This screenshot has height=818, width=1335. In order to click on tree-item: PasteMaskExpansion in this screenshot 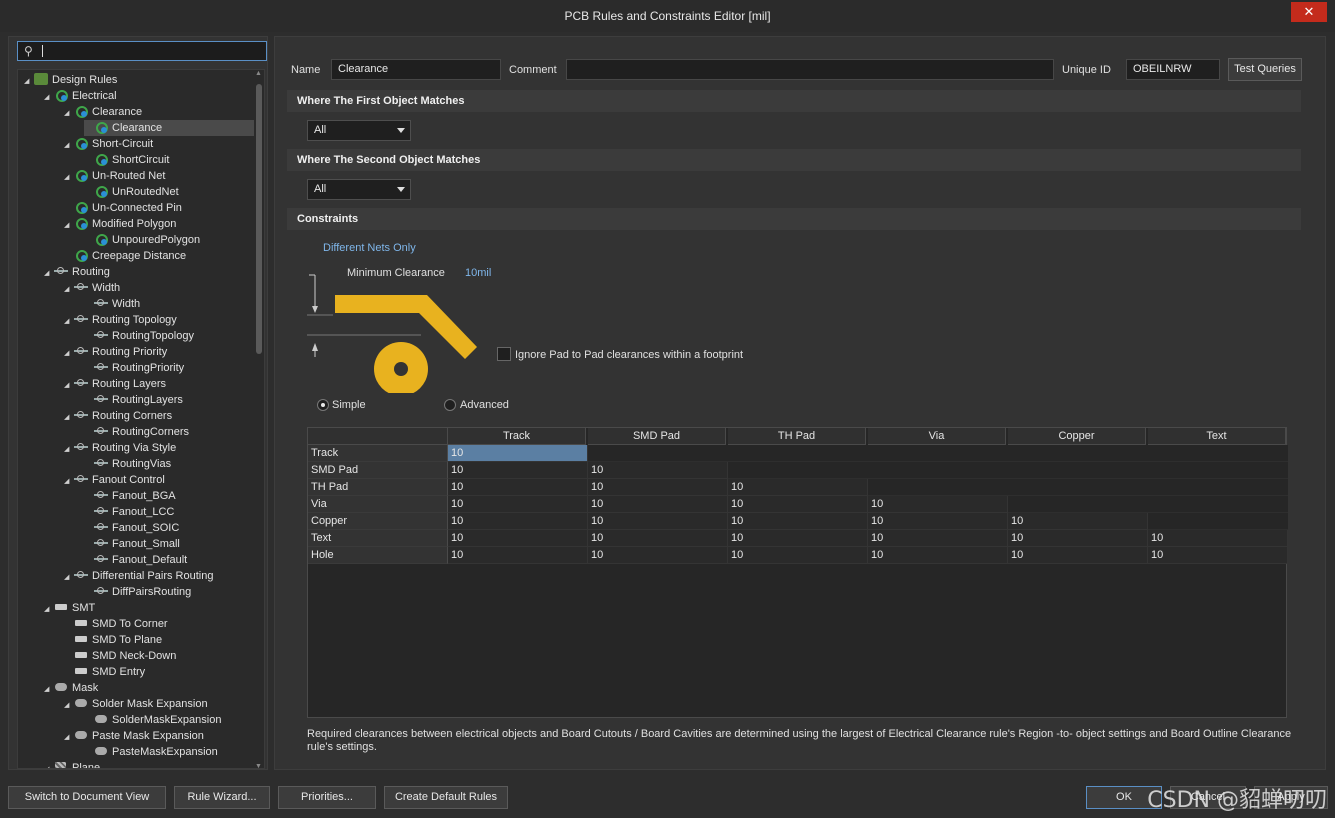, I will do `click(151, 752)`.